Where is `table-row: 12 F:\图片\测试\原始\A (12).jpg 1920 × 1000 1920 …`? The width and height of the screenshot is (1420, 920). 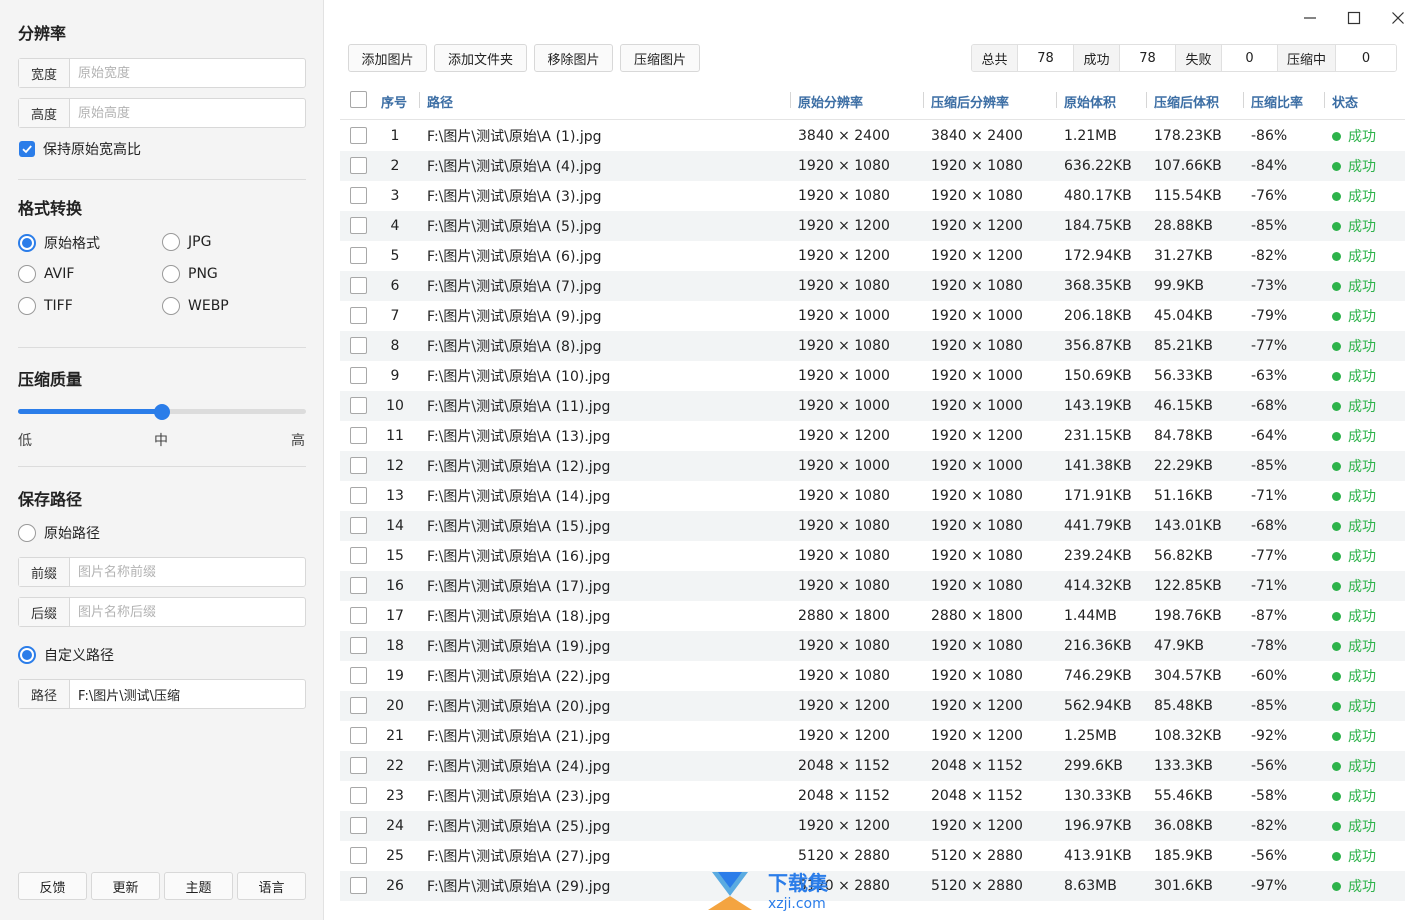 table-row: 12 F:\图片\测试\原始\A (12).jpg 1920 × 1000 1920 … is located at coordinates (872, 466).